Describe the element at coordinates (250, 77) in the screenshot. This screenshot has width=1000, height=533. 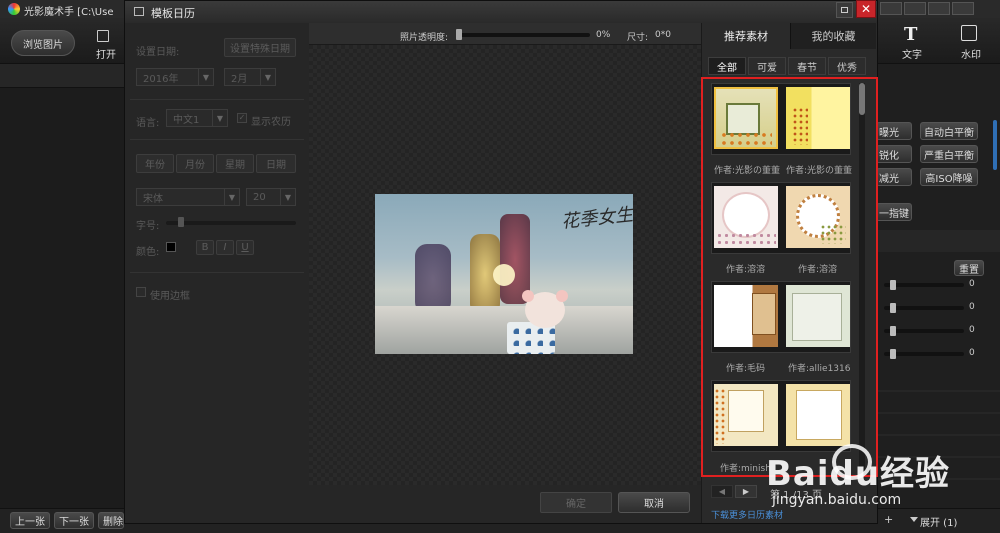
I see `month-select: 2月 ▼` at that location.